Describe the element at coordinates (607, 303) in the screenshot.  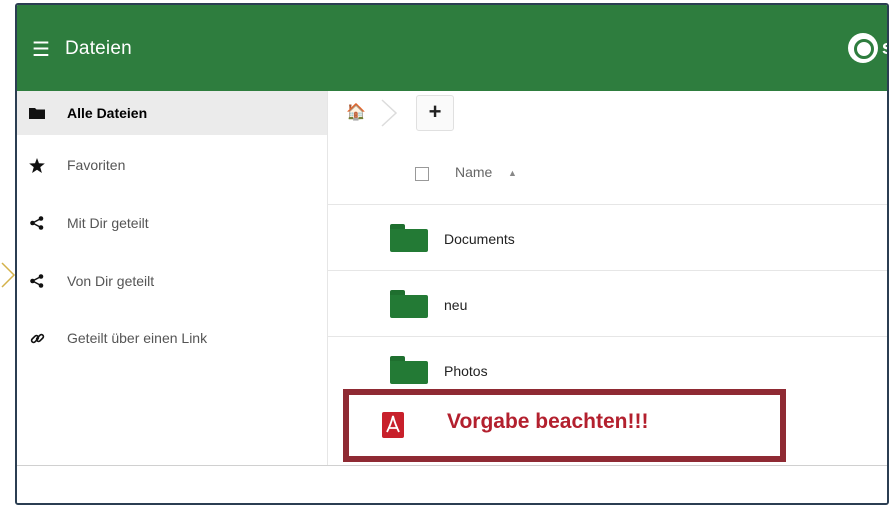
I see `file-row: neu` at that location.